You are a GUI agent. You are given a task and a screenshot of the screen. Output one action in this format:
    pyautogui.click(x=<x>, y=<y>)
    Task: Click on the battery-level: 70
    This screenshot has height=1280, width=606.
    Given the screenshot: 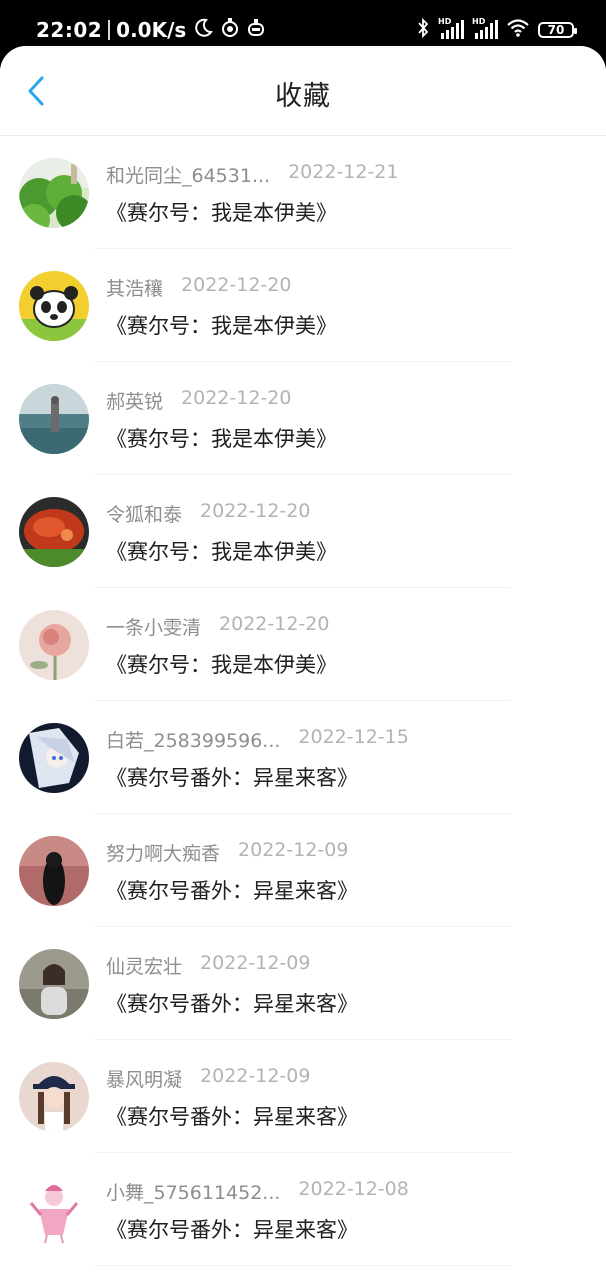 What is the action you would take?
    pyautogui.click(x=556, y=30)
    